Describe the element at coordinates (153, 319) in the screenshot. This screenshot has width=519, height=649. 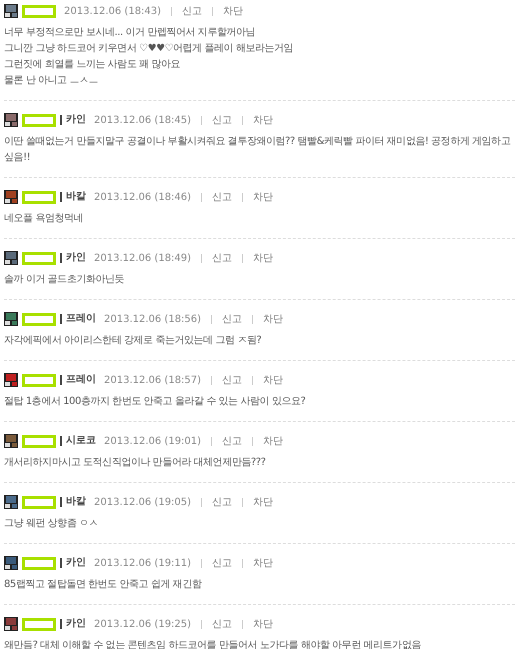
I see `comment-date: 2013.12.06 (18:56)` at that location.